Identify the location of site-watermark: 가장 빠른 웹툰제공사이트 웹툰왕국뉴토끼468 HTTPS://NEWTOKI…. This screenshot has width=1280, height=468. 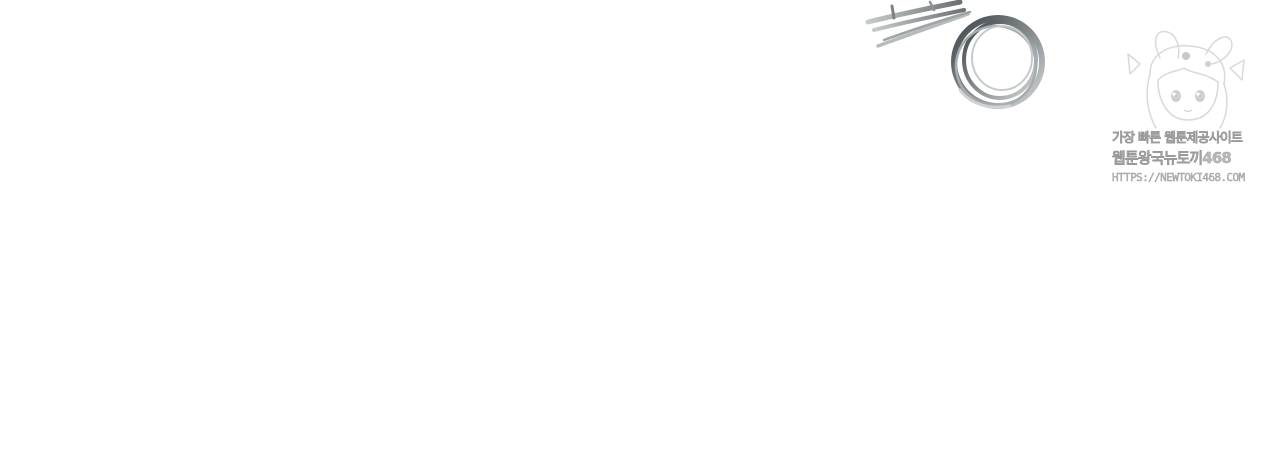
(1181, 109).